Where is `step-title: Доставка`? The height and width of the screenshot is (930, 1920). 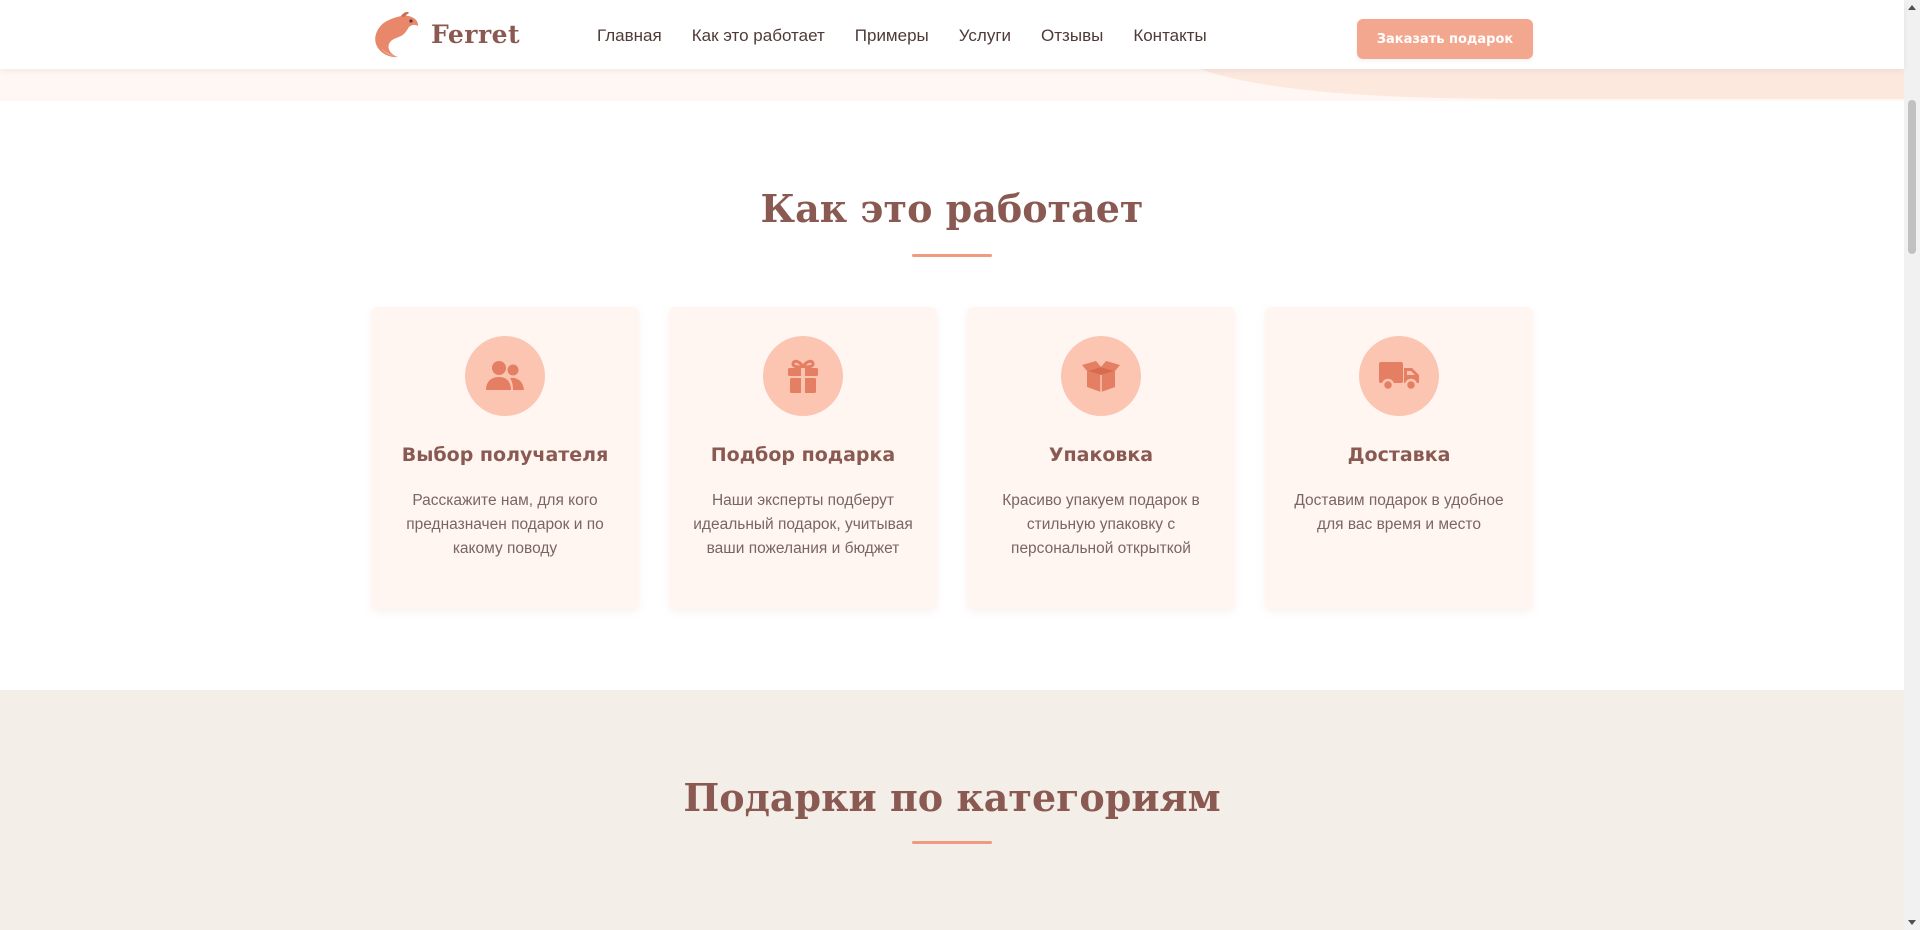 step-title: Доставка is located at coordinates (1399, 455).